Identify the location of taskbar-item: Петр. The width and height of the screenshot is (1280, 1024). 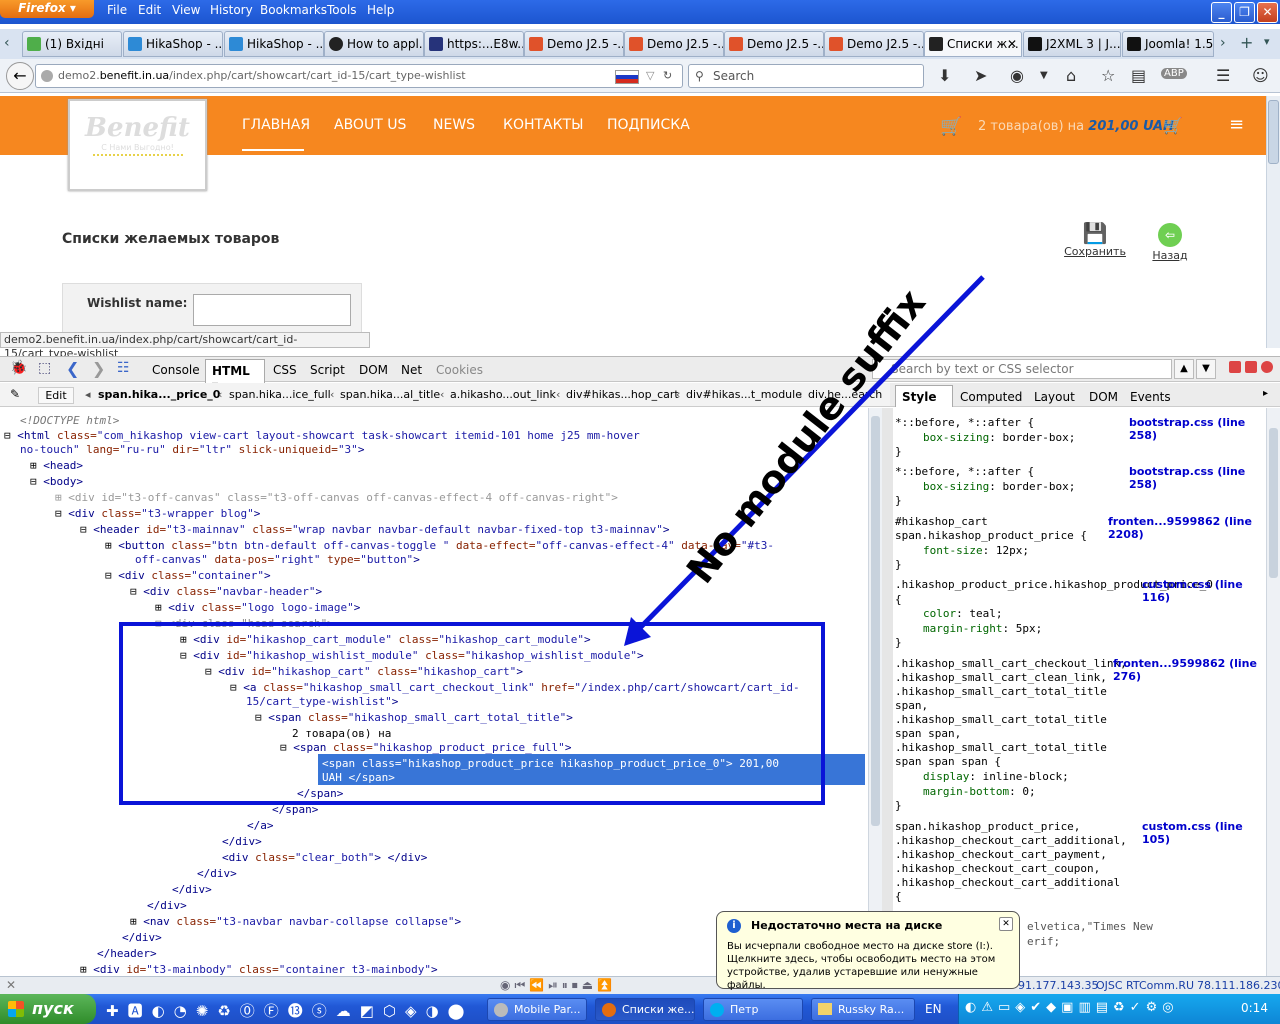
(753, 1009).